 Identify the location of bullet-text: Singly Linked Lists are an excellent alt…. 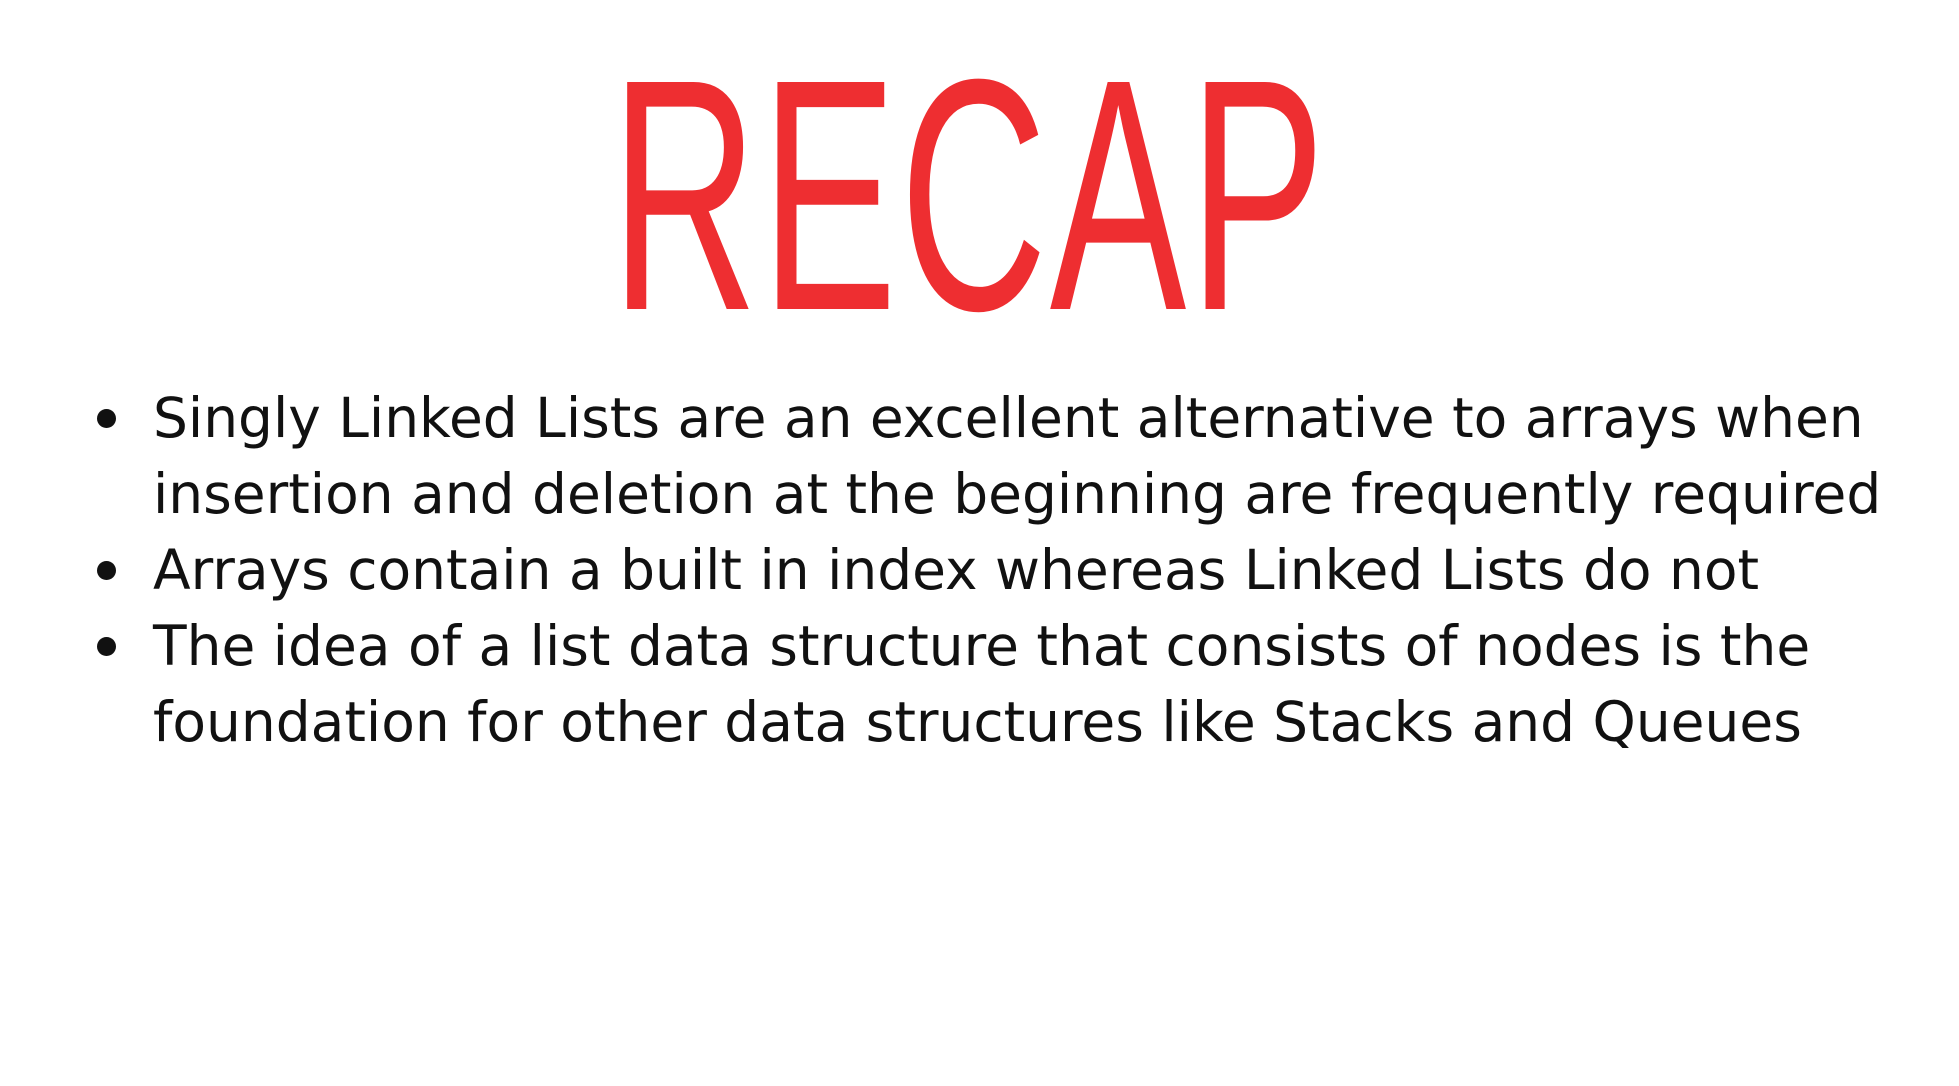
(1017, 456).